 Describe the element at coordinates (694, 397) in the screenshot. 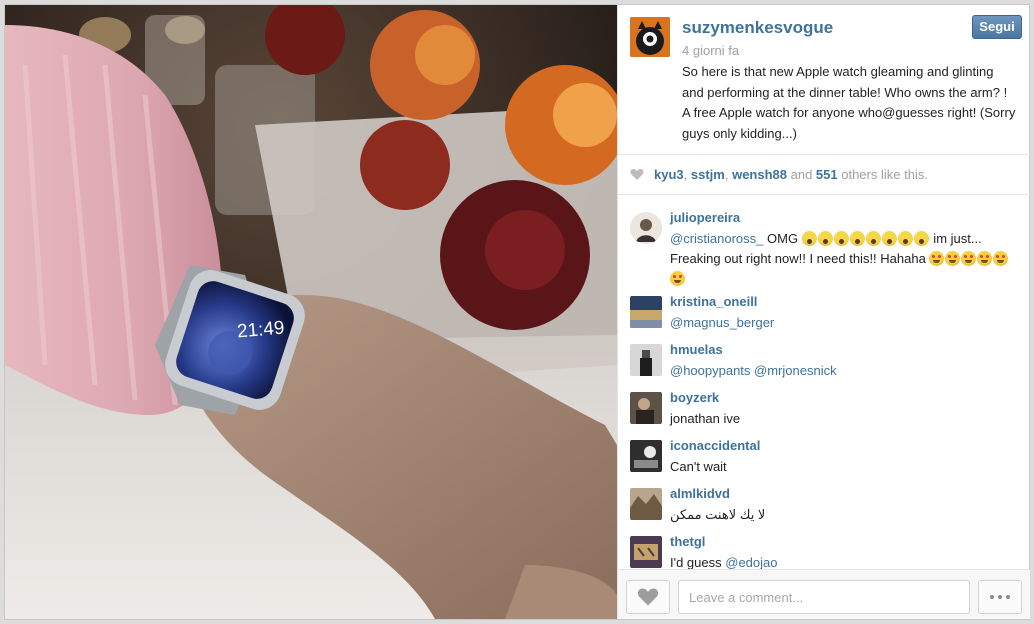

I see `comment-username: boyzerk` at that location.